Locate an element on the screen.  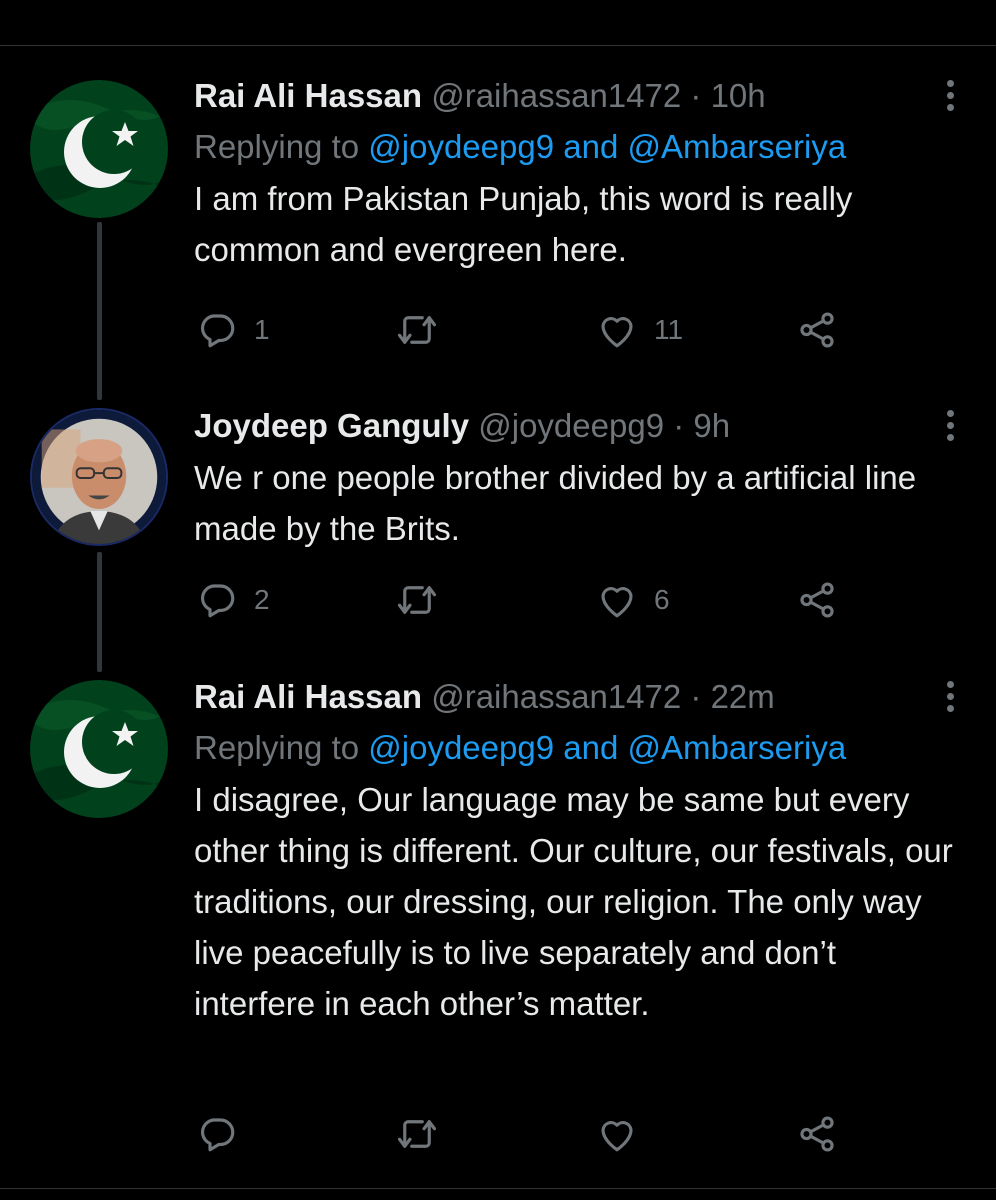
divider is located at coordinates (498, 1188).